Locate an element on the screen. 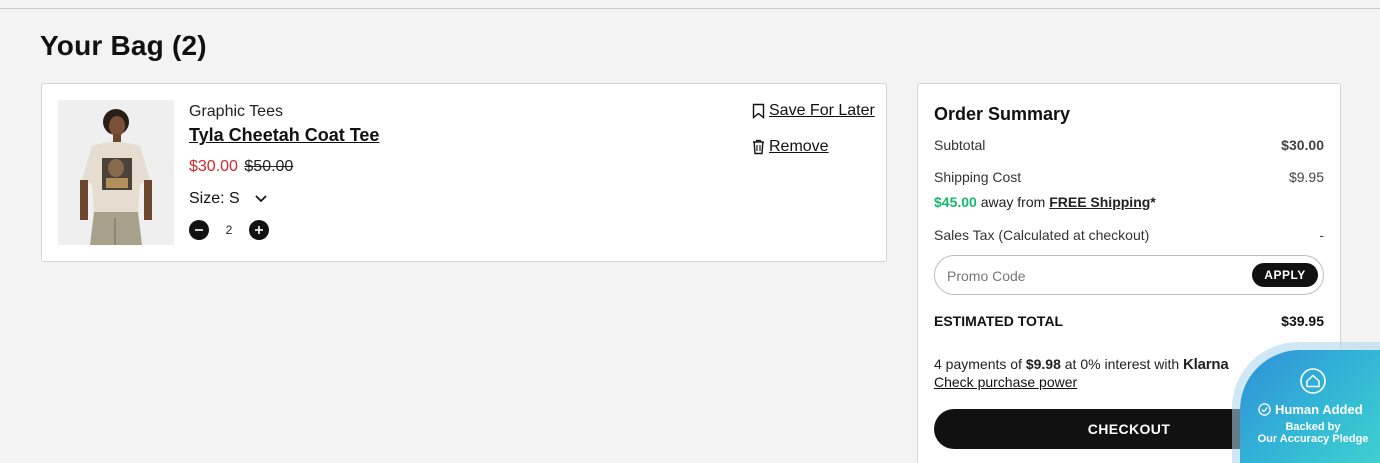 The image size is (1380, 463). original-price: $50.00 is located at coordinates (269, 166).